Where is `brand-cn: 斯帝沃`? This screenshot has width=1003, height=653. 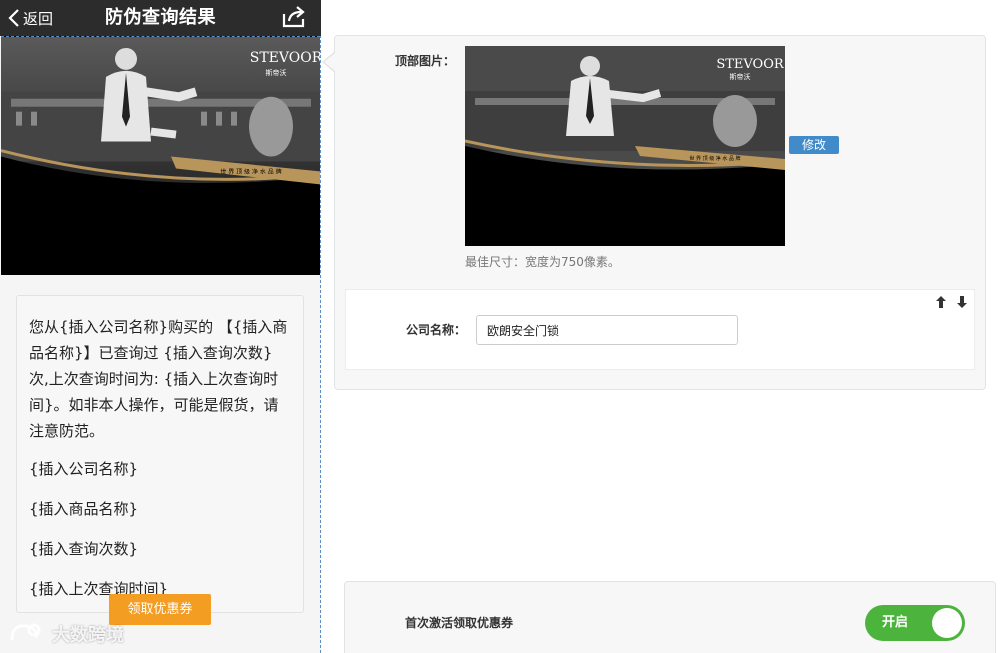 brand-cn: 斯帝沃 is located at coordinates (276, 72).